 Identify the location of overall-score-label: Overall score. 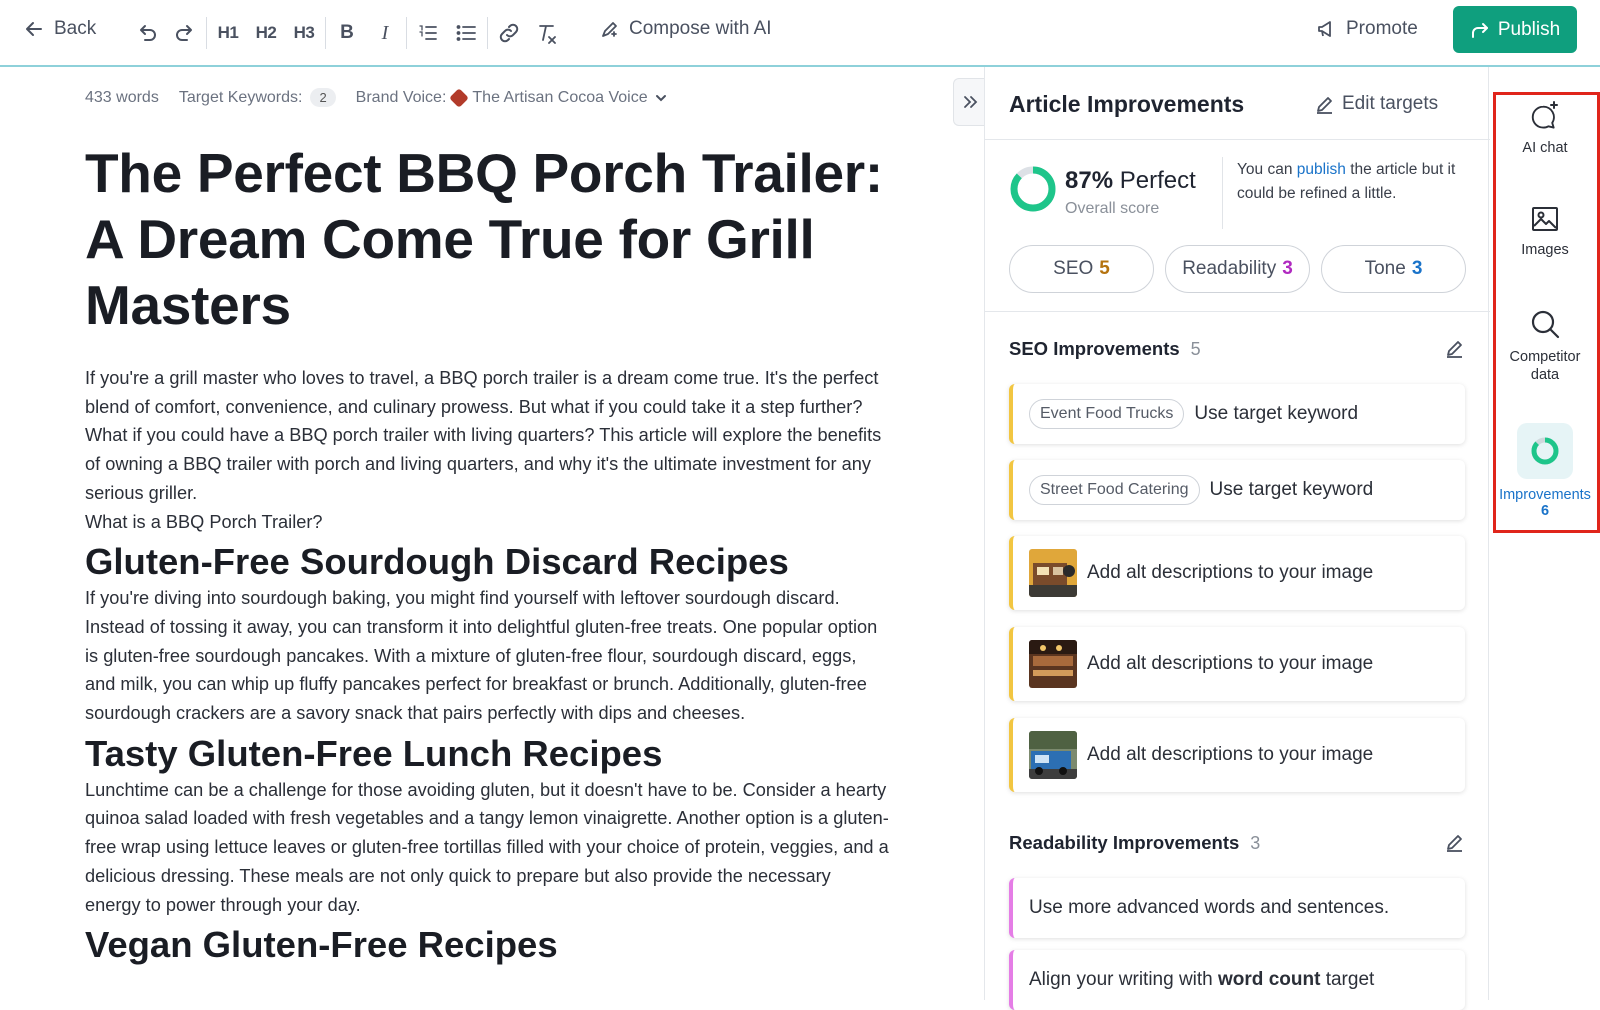
(1112, 208).